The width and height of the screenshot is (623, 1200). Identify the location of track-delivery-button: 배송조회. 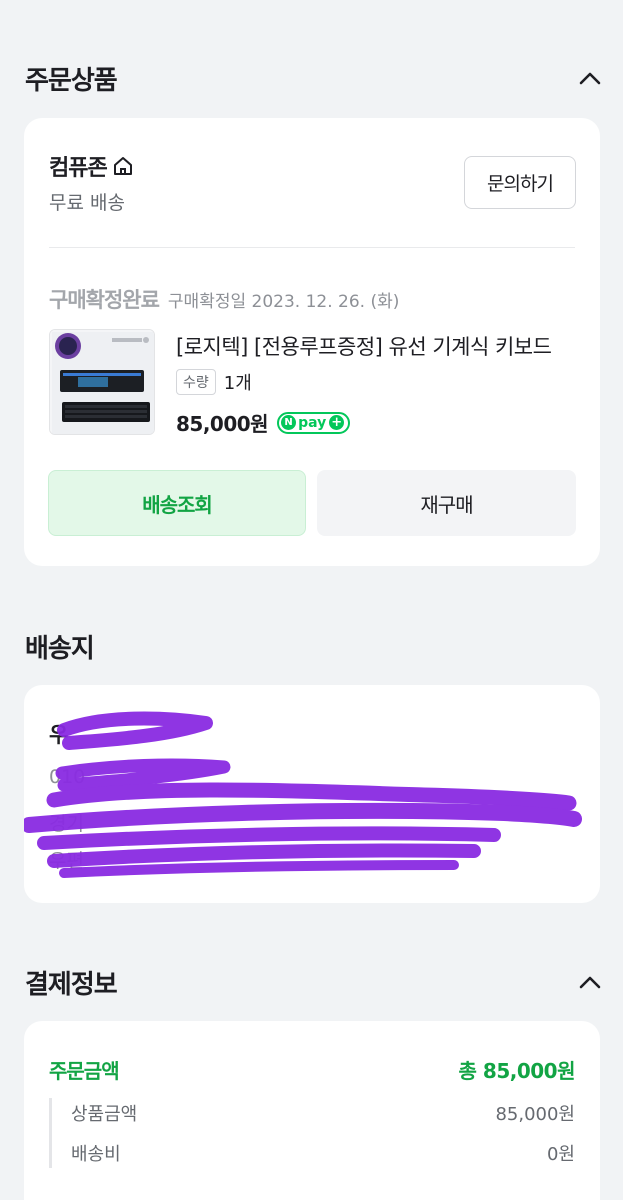
(177, 503).